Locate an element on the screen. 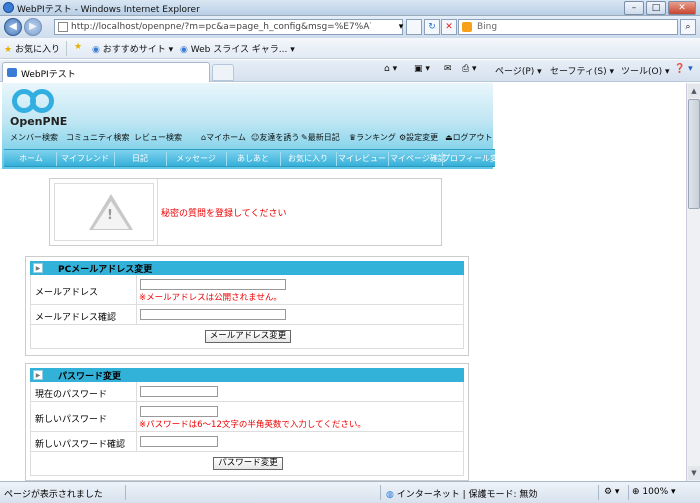  search-go-button: ⌕ is located at coordinates (688, 27).